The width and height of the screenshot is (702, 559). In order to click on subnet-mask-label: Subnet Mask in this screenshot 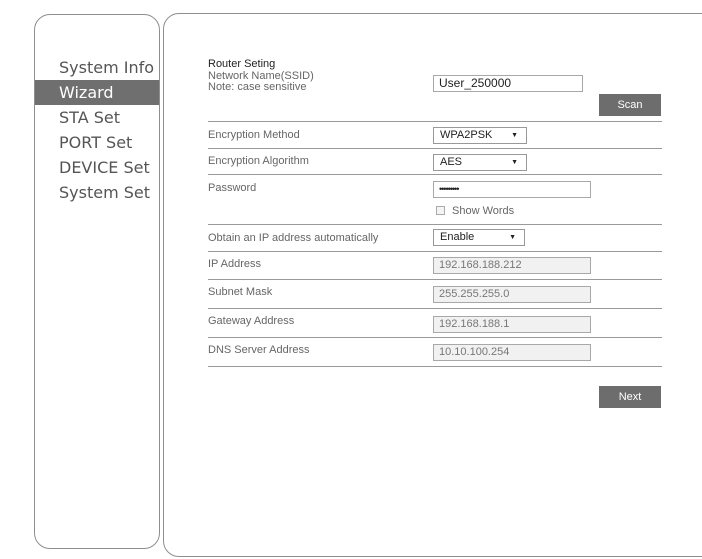, I will do `click(240, 292)`.